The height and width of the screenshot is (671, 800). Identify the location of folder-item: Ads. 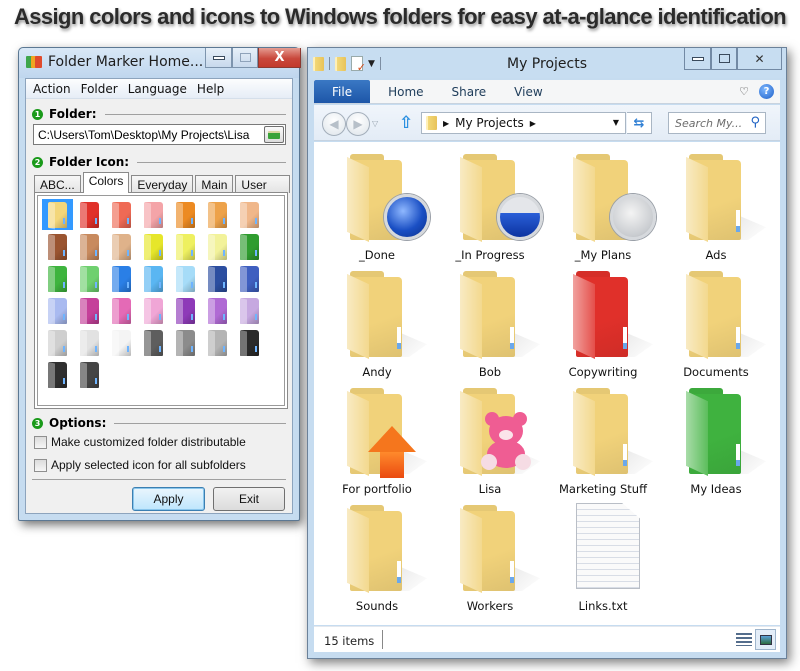
(716, 205).